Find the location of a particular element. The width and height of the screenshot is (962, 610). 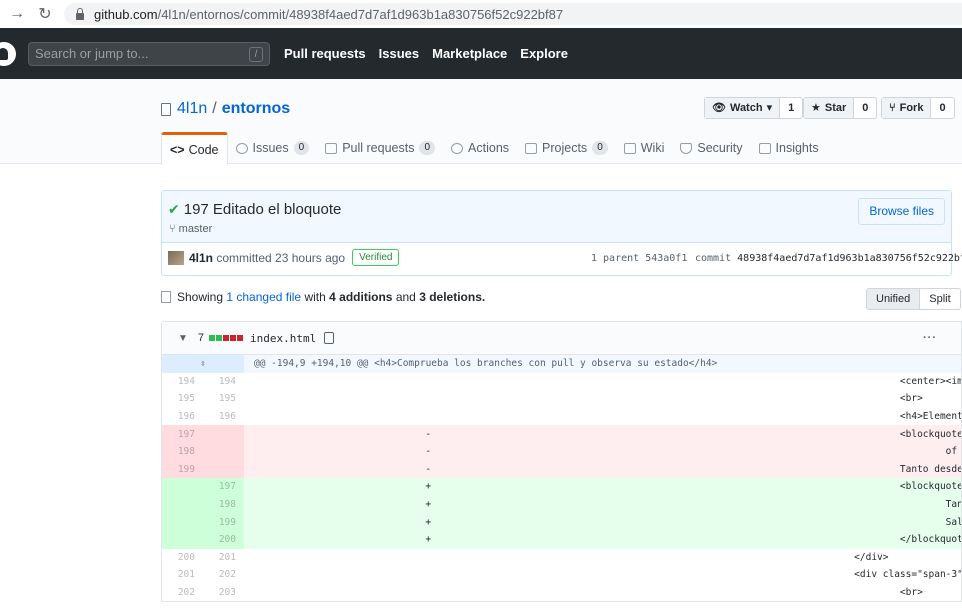

commit-branch: ⑂ master is located at coordinates (190, 229).